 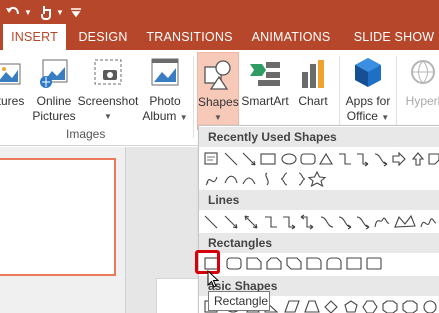 I want to click on recent-shapes-icons, so click(x=321, y=159).